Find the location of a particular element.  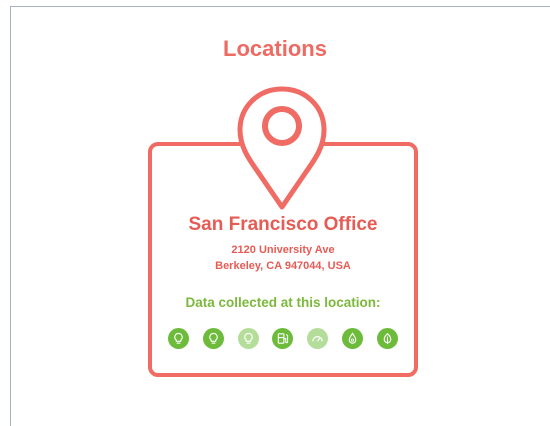

page-title: Locations is located at coordinates (275, 48).